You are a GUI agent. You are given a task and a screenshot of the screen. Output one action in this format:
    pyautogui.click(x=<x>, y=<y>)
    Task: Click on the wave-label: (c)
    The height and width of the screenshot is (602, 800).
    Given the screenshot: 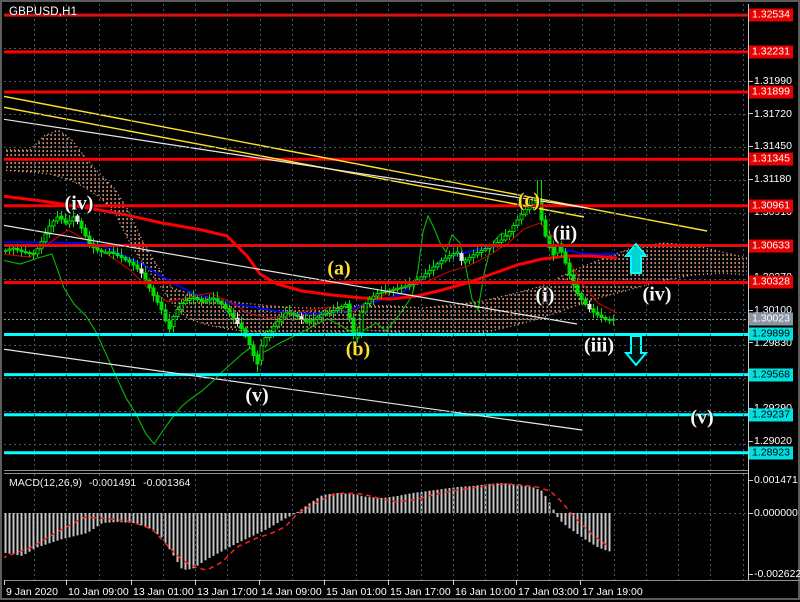 What is the action you would take?
    pyautogui.click(x=529, y=201)
    